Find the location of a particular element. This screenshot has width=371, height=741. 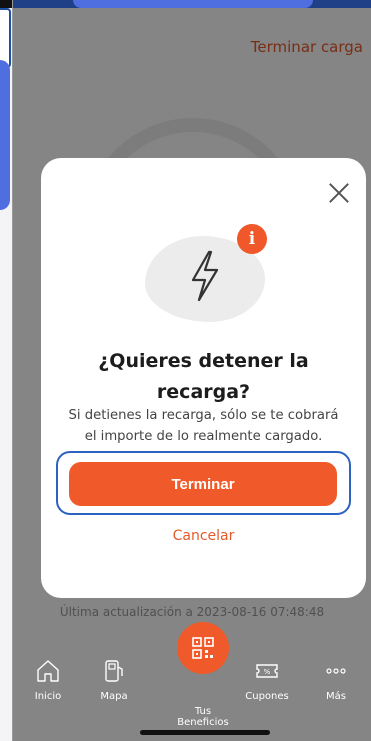

left-strip-blue-box is located at coordinates (5, 38).